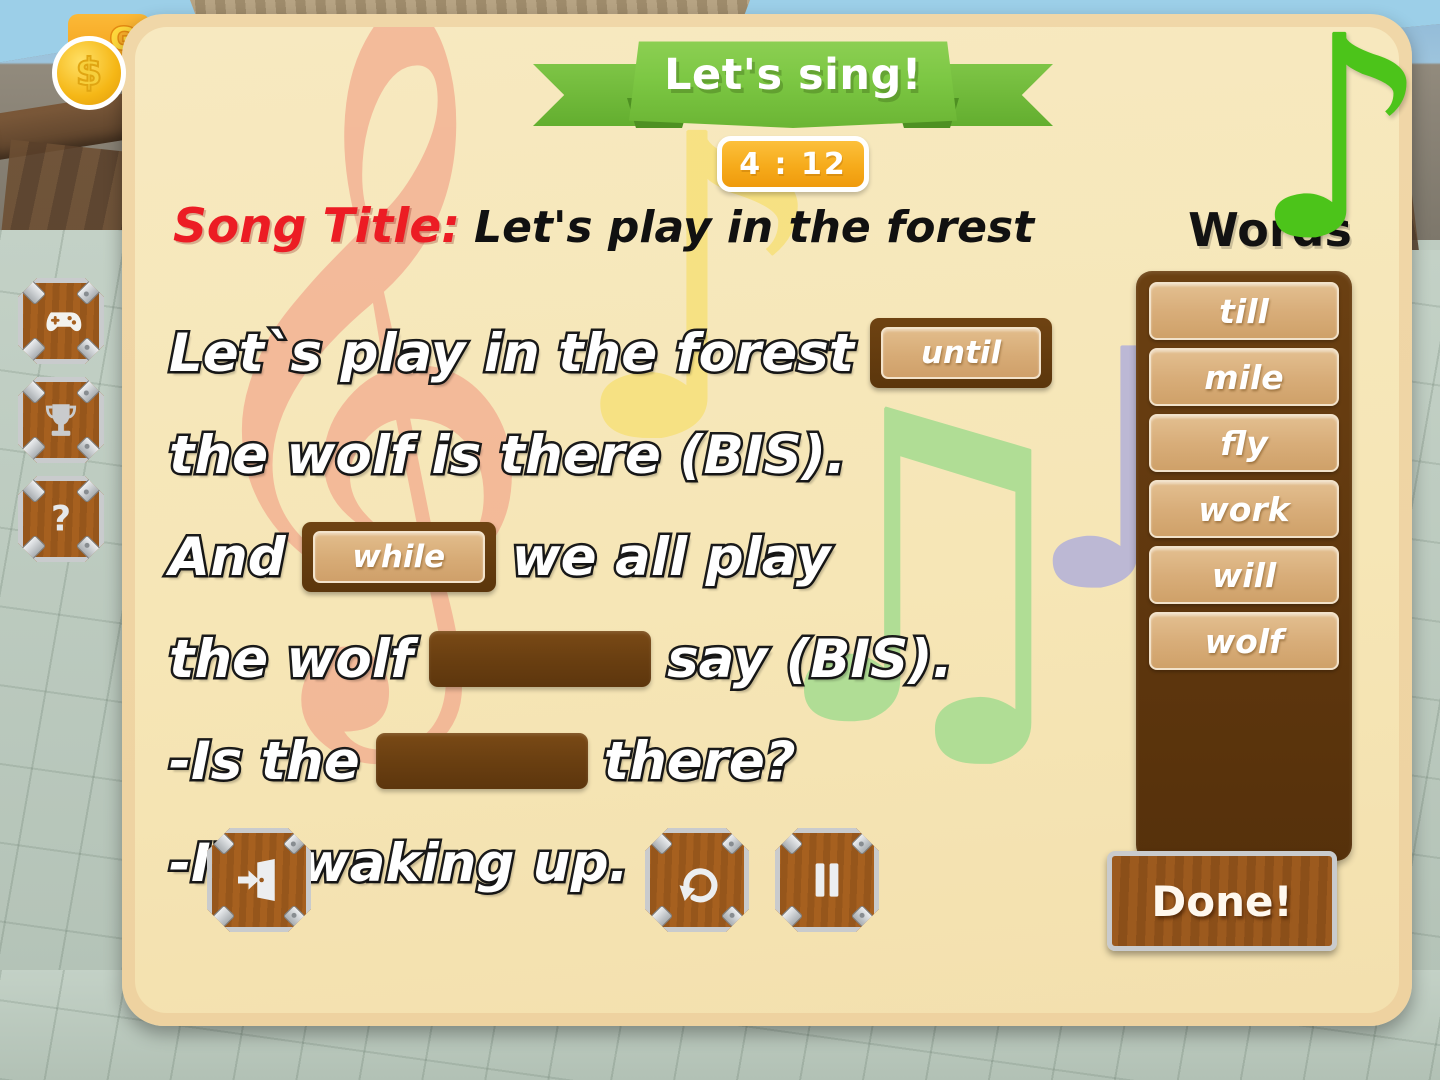 This screenshot has width=1440, height=1080. I want to click on lyric-line: And while we all play, so click(648, 557).